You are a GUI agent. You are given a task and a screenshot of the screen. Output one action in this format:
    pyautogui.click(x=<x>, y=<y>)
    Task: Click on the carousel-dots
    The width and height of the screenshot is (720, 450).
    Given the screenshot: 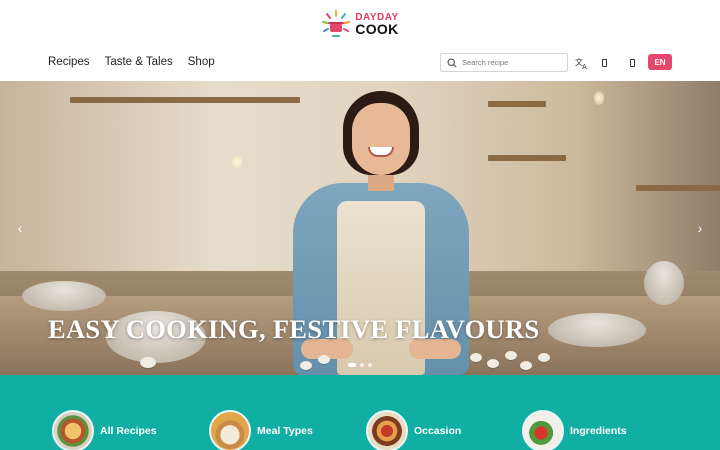 What is the action you would take?
    pyautogui.click(x=360, y=365)
    